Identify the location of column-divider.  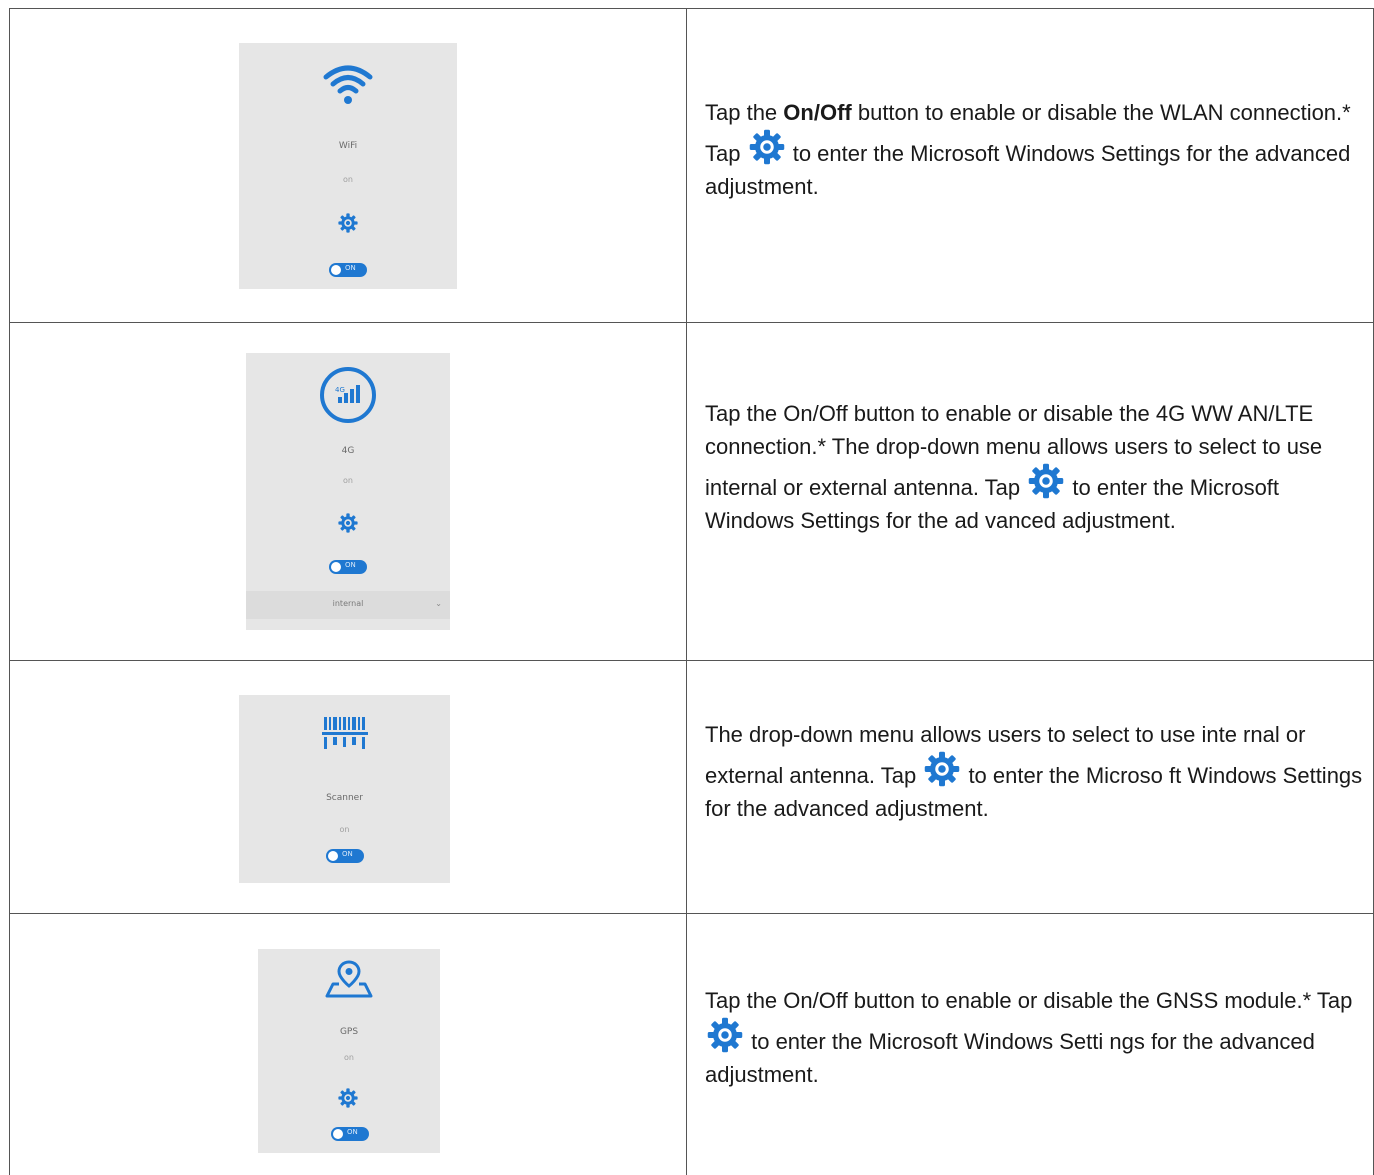
(686, 591).